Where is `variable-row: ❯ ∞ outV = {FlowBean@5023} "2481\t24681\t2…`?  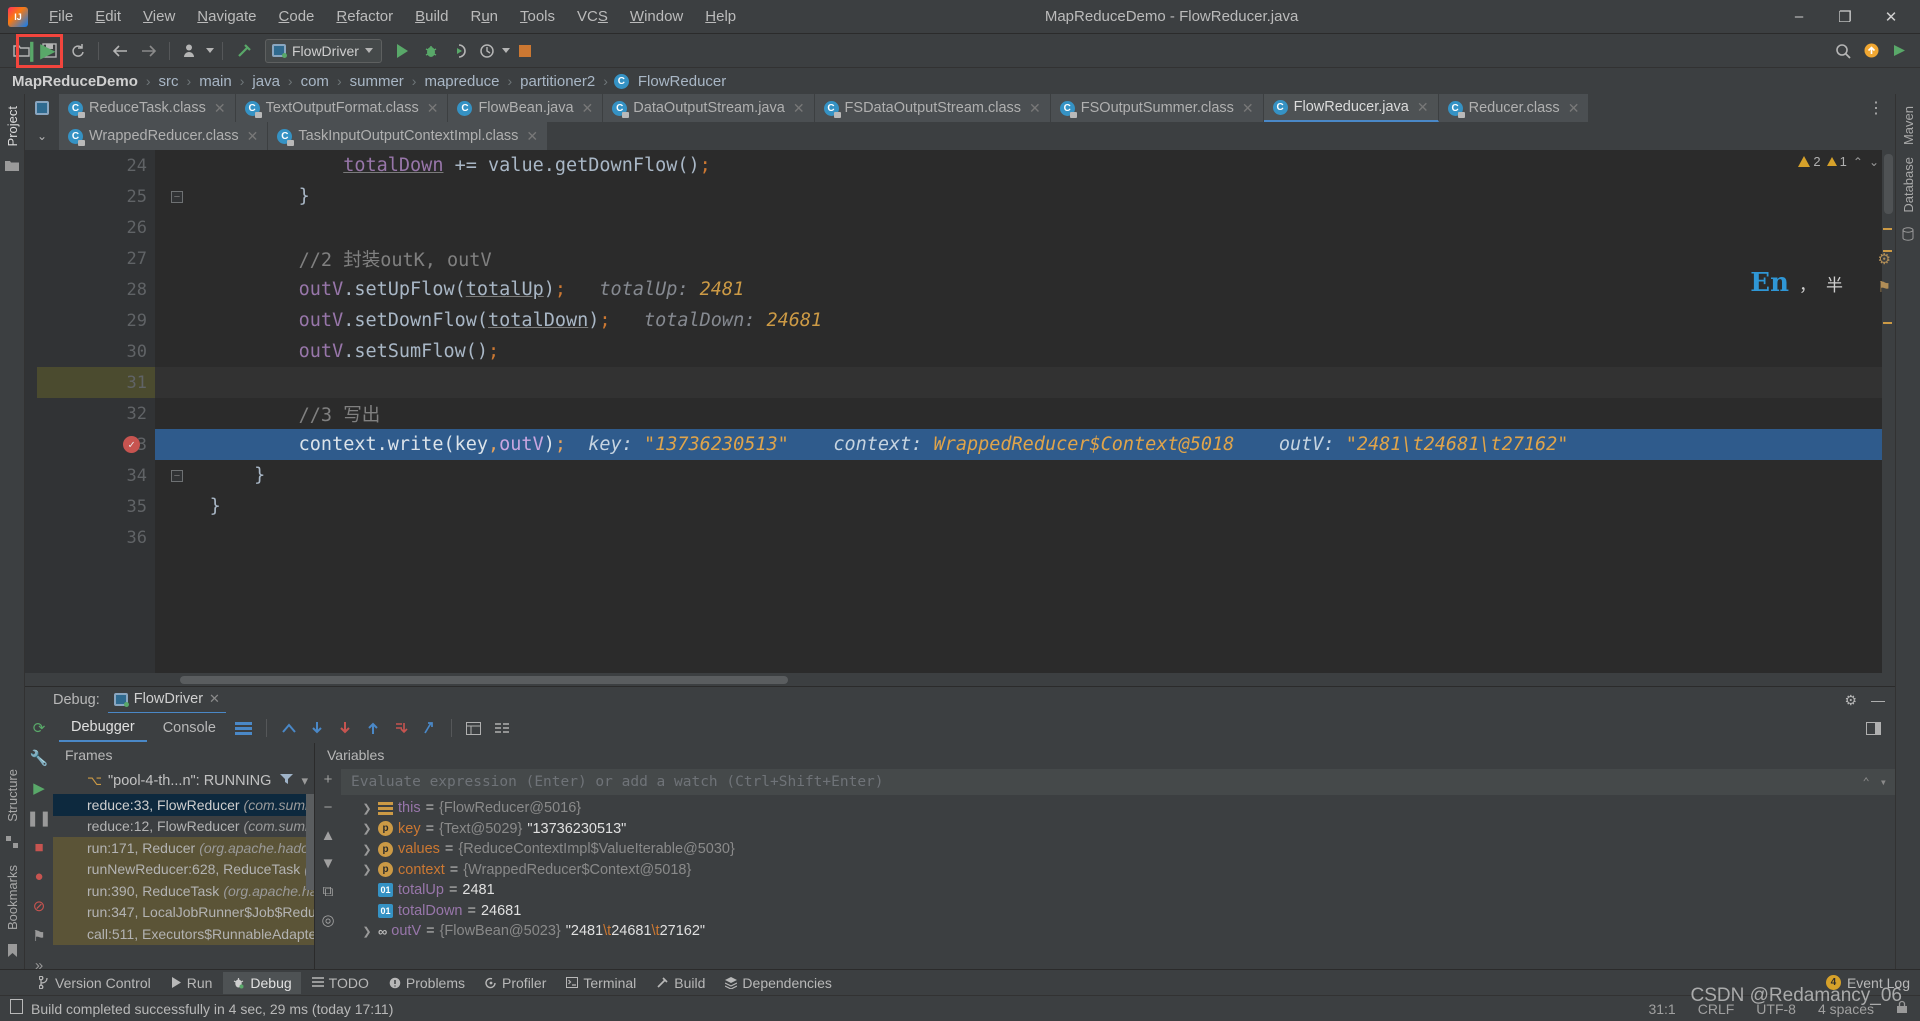
variable-row: ❯ ∞ outV = {FlowBean@5023} "2481\t24681\t2… is located at coordinates (1118, 931).